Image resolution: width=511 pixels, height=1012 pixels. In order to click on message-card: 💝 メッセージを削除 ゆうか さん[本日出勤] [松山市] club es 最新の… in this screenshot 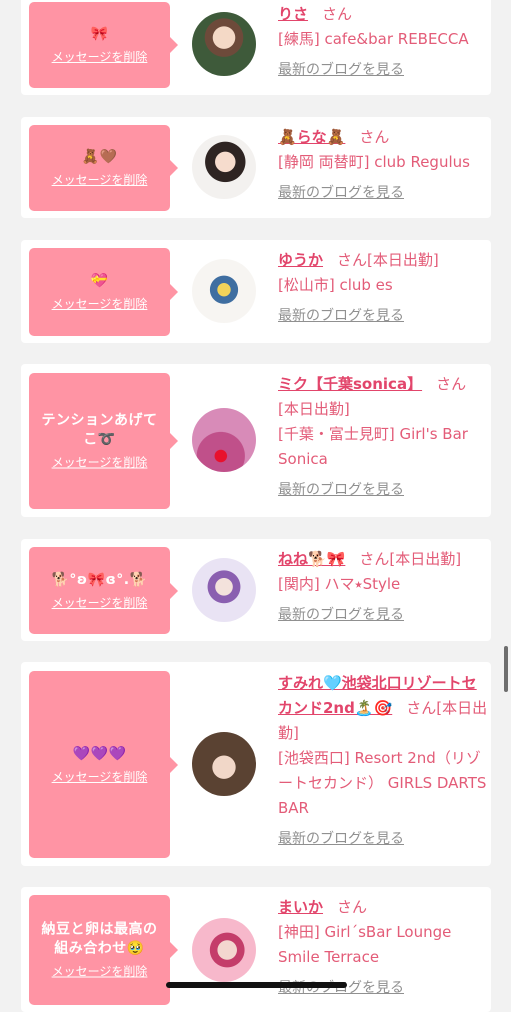, I will do `click(256, 291)`.